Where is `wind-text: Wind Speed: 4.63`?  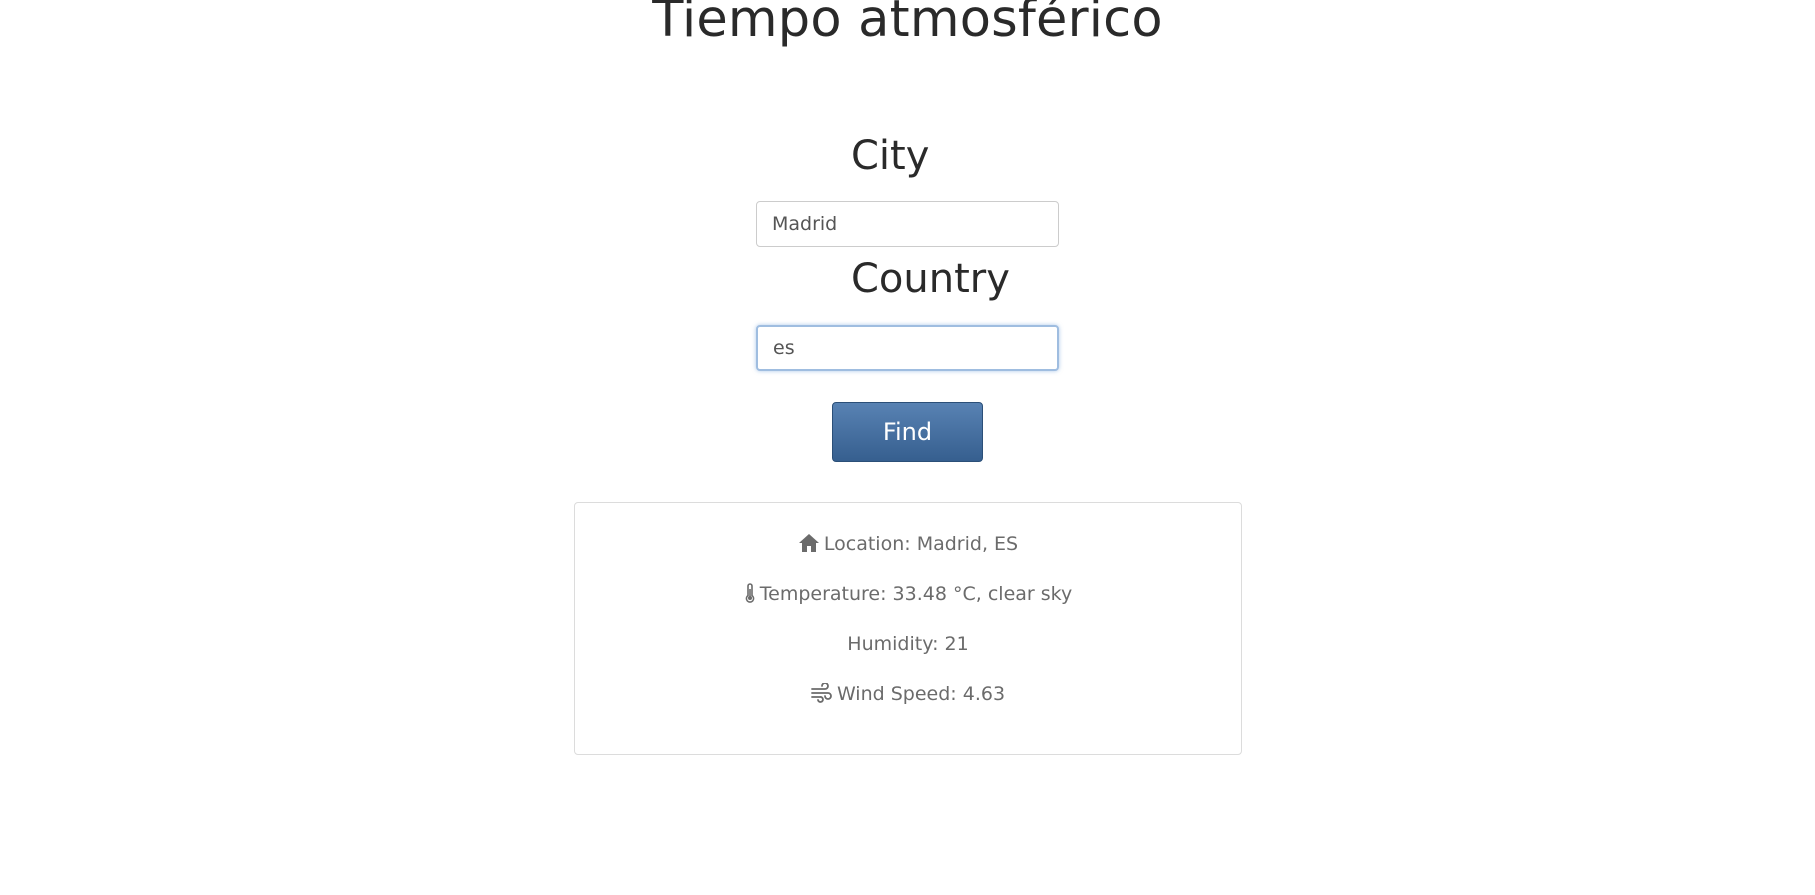 wind-text: Wind Speed: 4.63 is located at coordinates (921, 694).